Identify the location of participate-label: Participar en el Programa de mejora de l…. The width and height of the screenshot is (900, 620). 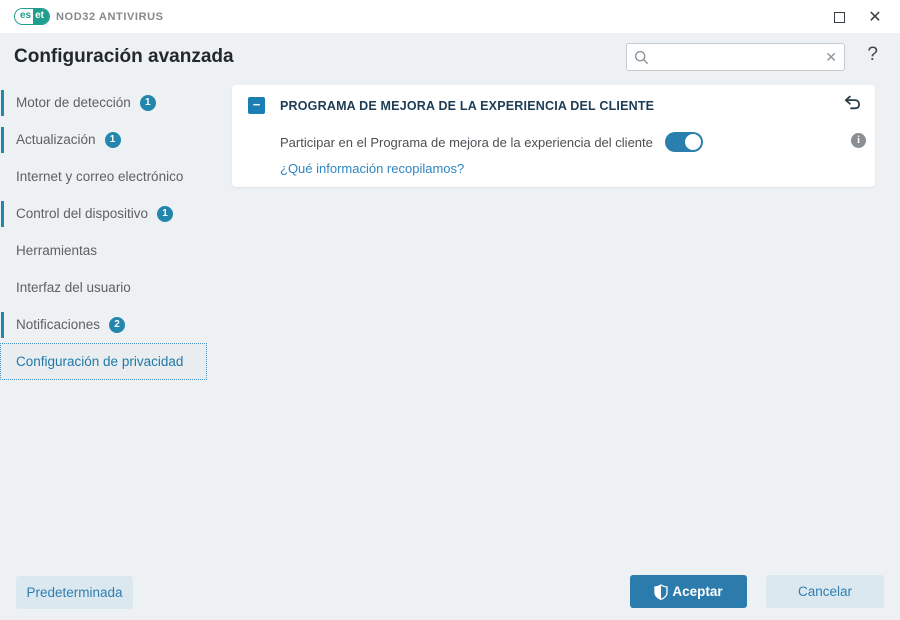
(466, 142).